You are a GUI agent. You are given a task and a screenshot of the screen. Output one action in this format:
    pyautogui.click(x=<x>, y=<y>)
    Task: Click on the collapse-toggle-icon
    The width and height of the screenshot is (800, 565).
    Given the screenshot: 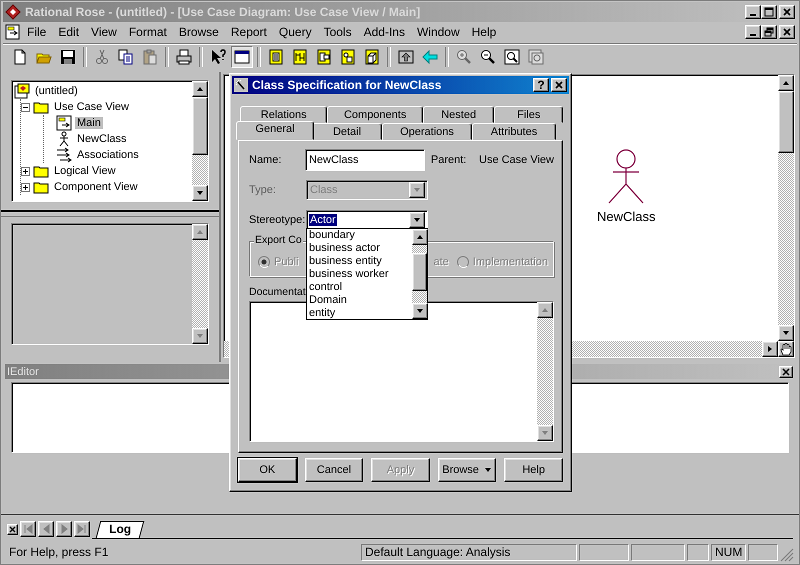 What is the action you would take?
    pyautogui.click(x=25, y=107)
    